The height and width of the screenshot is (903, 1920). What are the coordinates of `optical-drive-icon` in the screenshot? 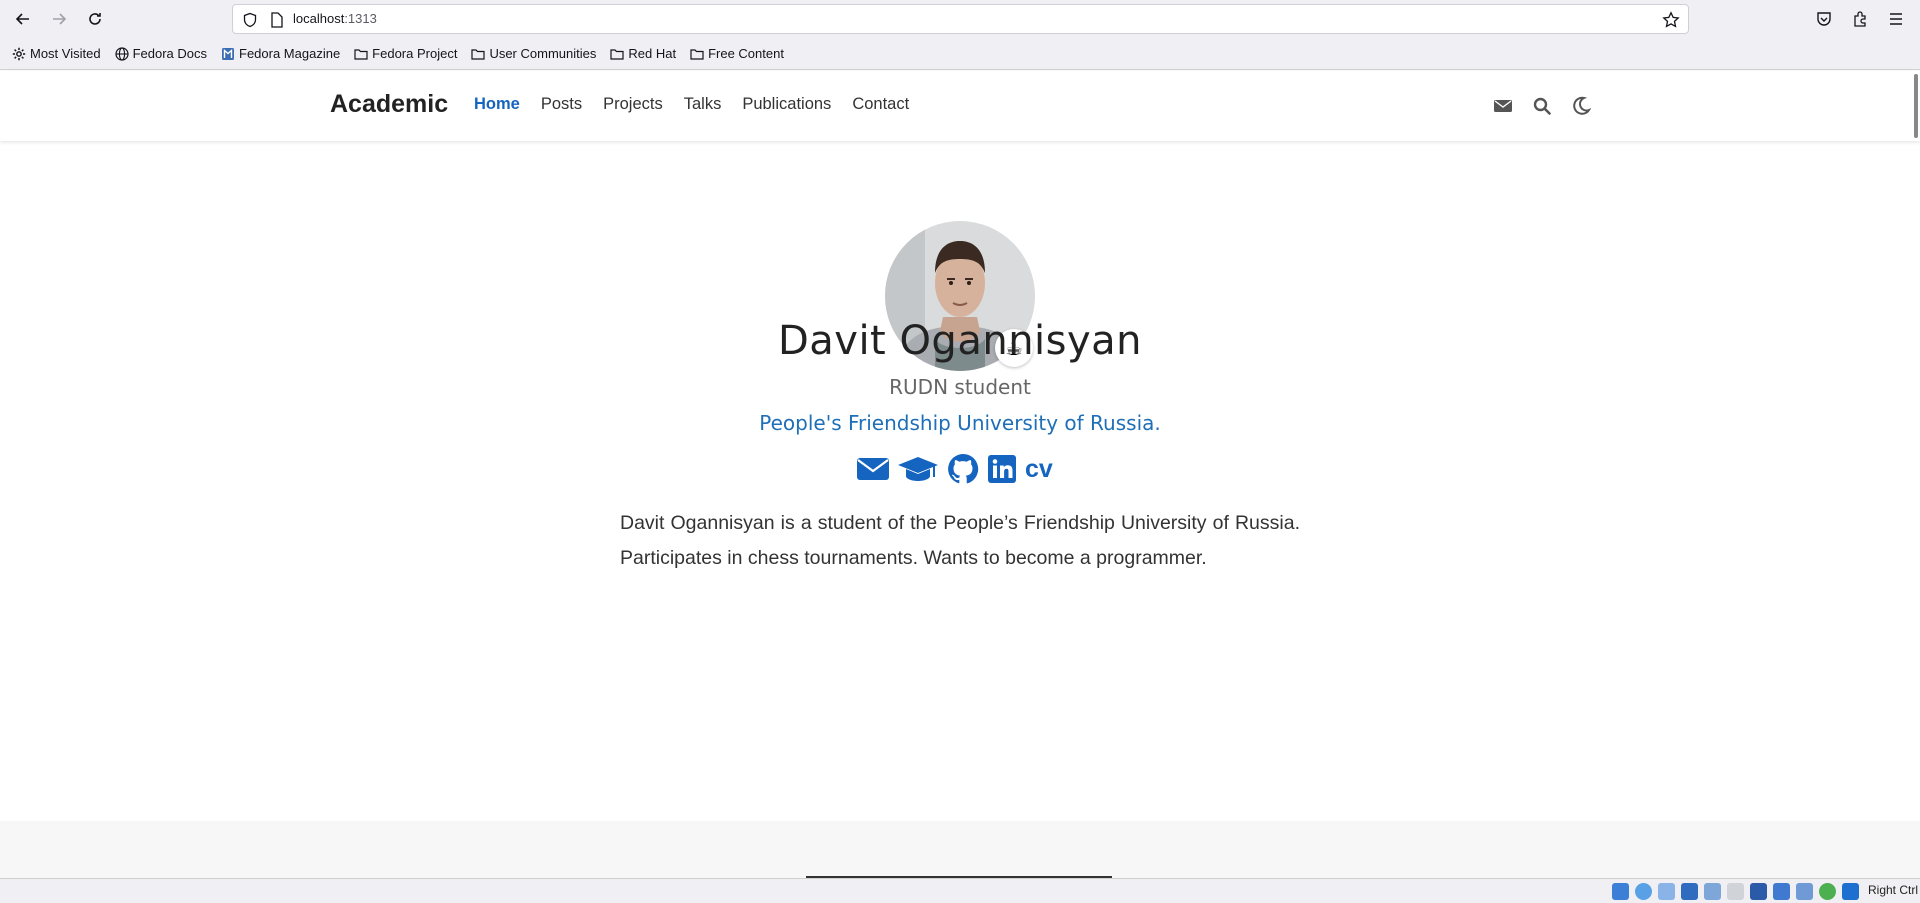 It's located at (1643, 891).